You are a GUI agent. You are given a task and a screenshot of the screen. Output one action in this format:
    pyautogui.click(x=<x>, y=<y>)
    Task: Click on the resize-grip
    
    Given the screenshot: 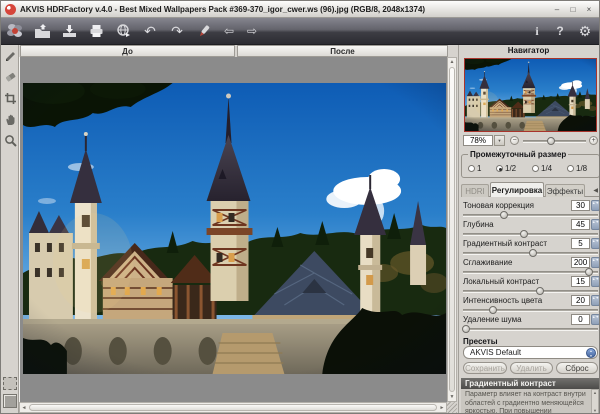 What is the action you would take?
    pyautogui.click(x=452, y=407)
    